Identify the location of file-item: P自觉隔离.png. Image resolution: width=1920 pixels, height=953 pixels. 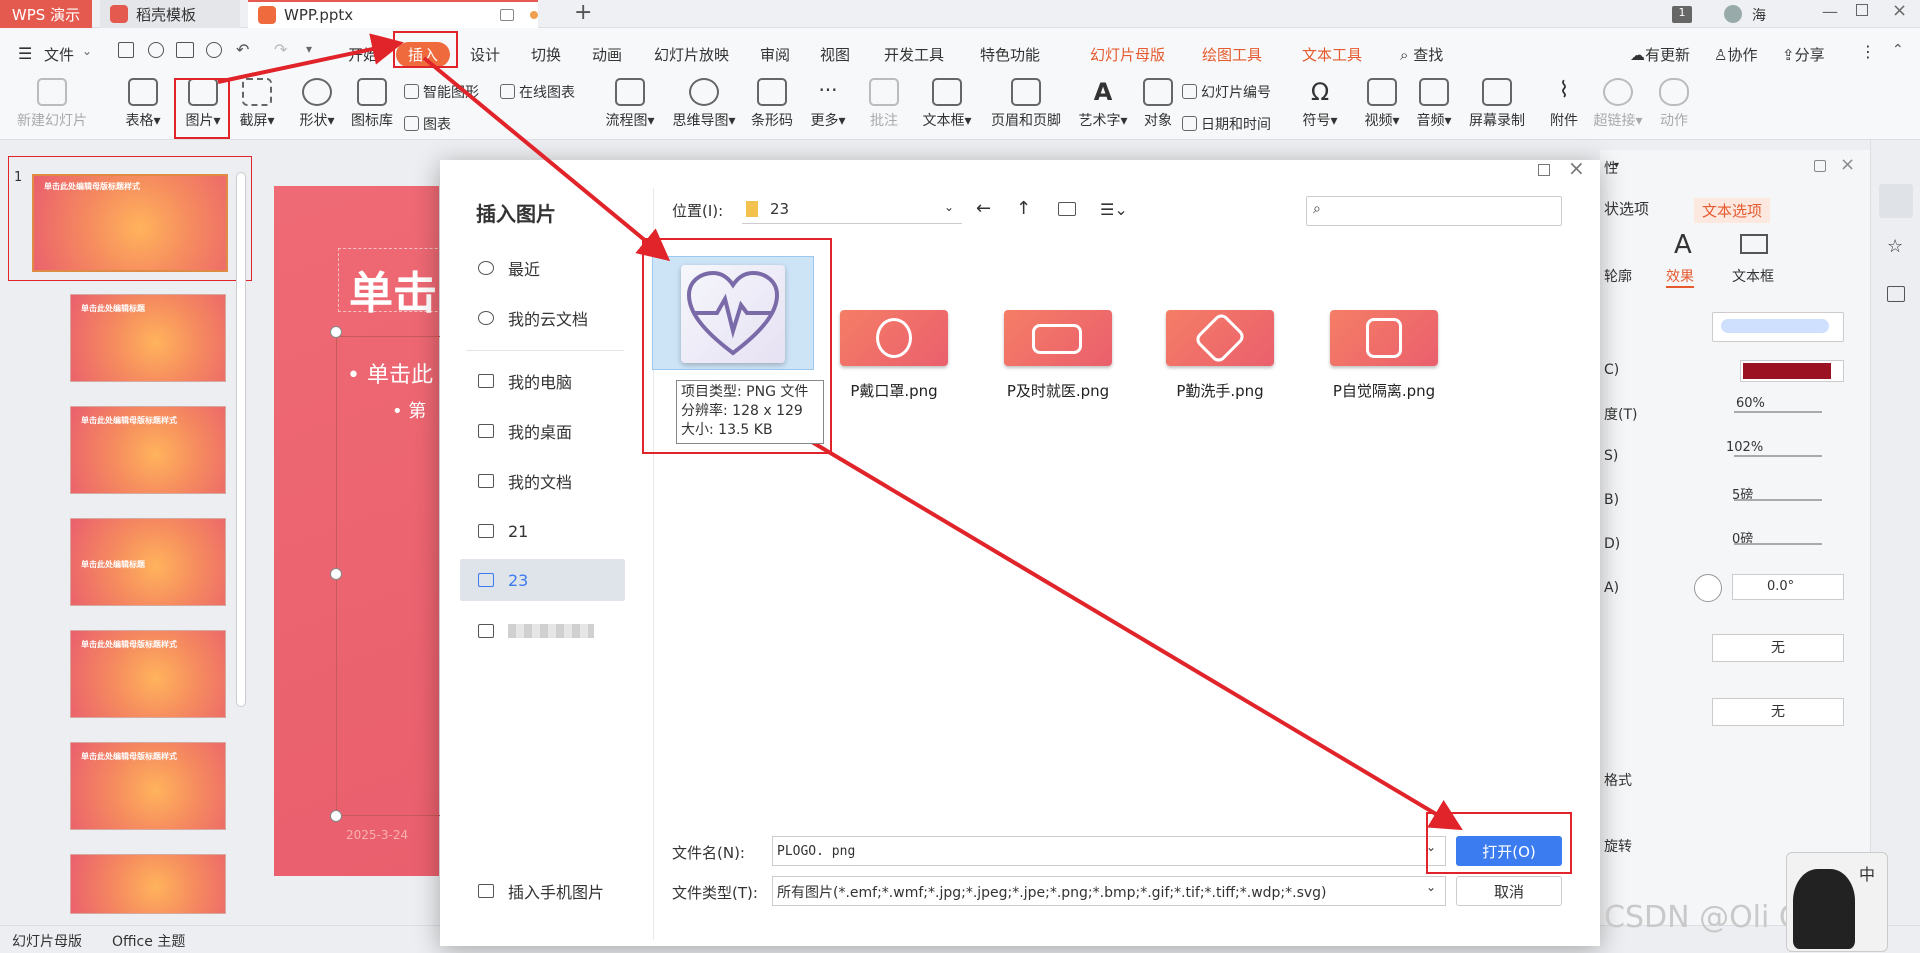
(1384, 355).